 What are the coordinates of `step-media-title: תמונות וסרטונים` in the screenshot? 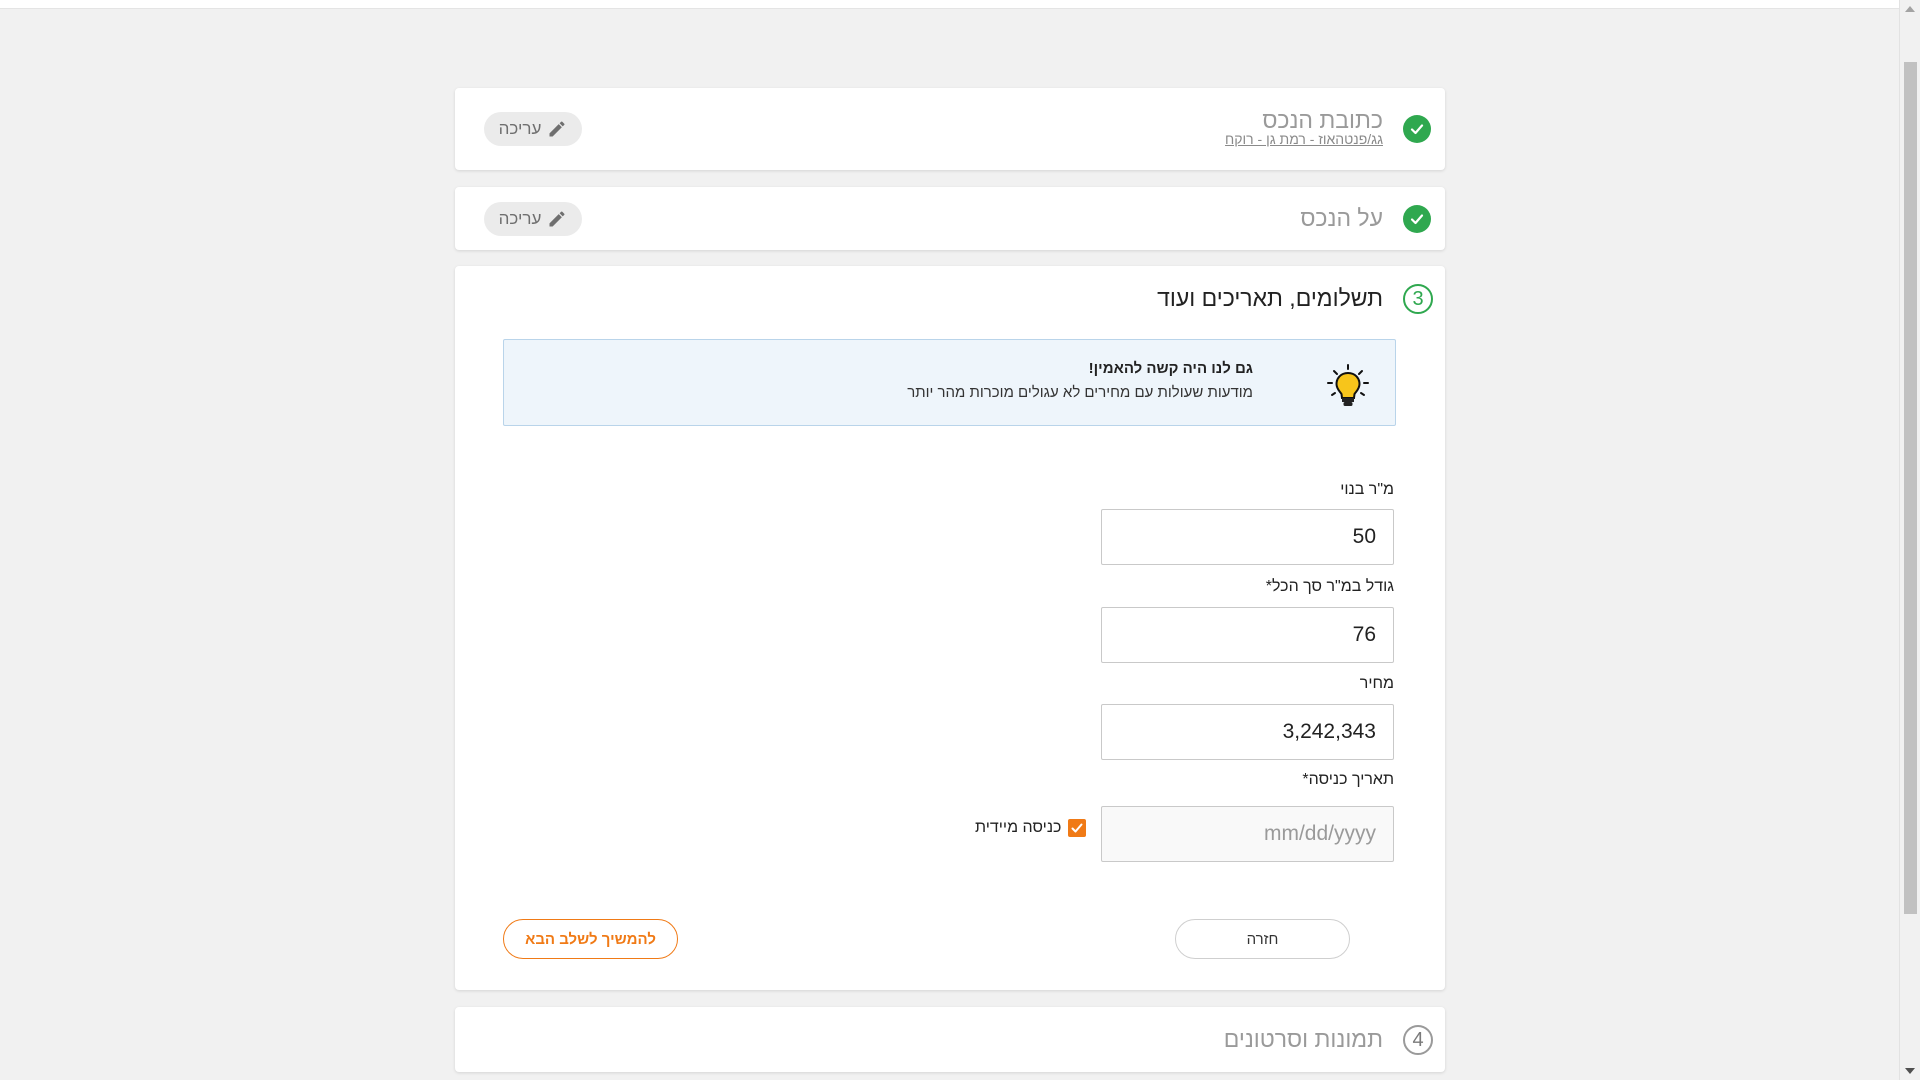 It's located at (1303, 1039).